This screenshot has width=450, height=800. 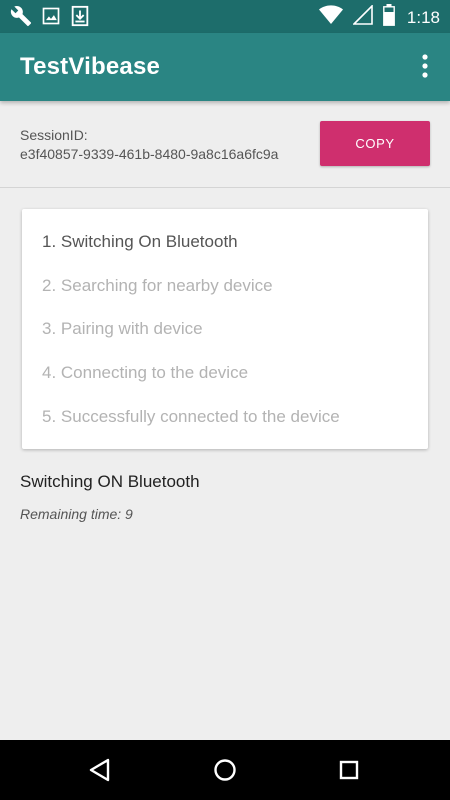 I want to click on notification-icons, so click(x=50, y=18).